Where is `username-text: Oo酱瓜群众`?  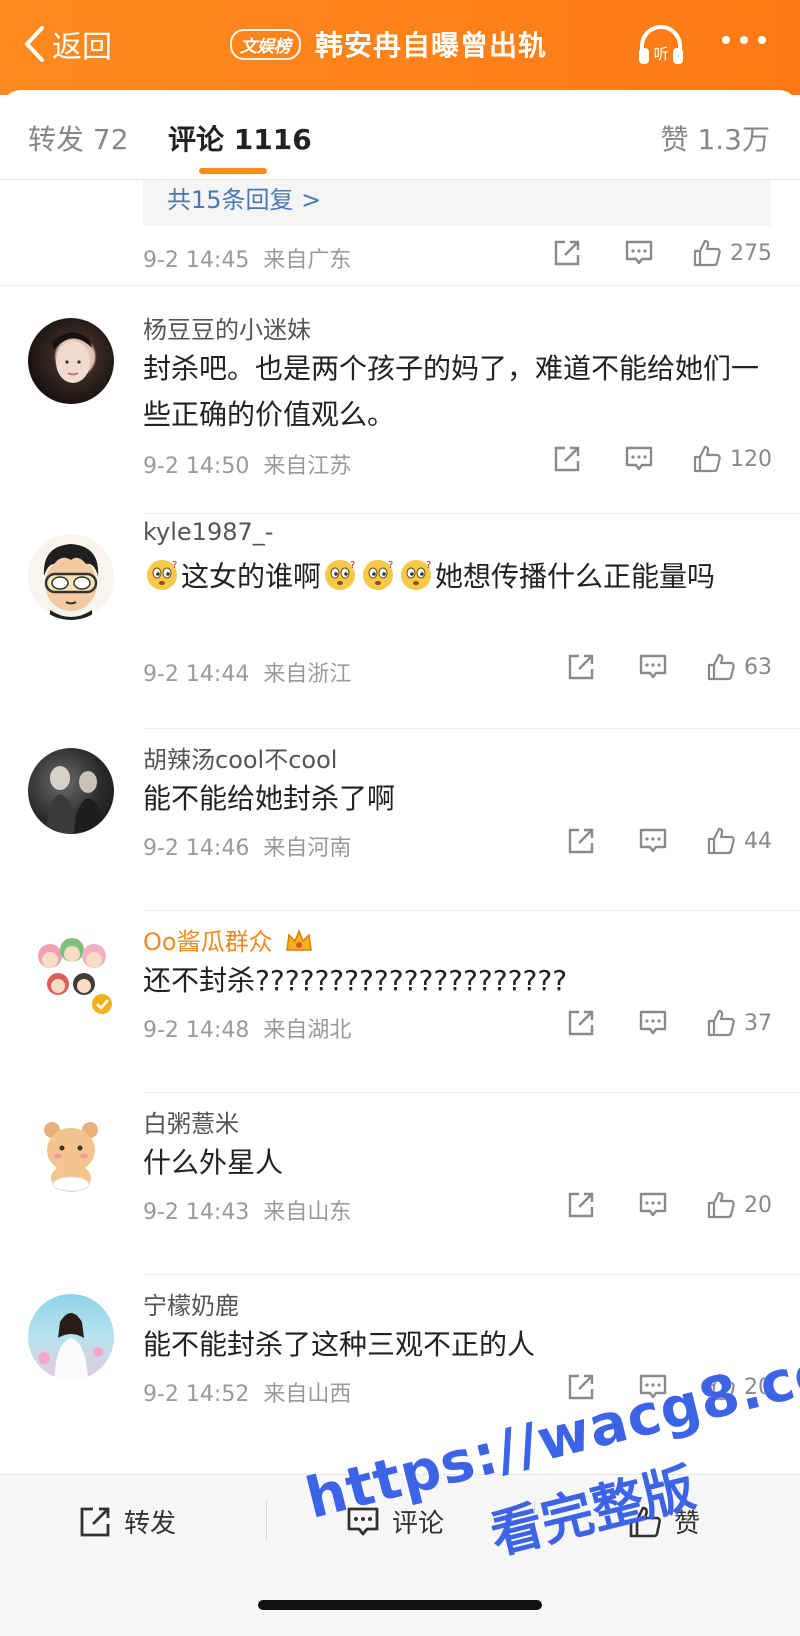 username-text: Oo酱瓜群众 is located at coordinates (208, 942).